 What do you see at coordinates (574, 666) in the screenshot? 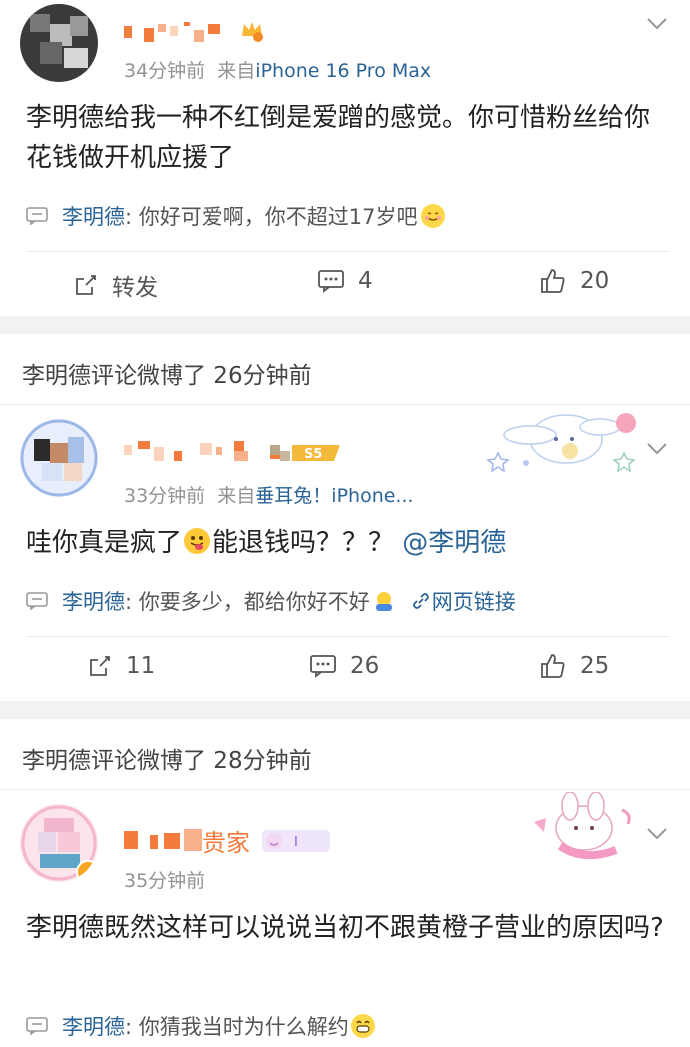
I see `like-button: 25` at bounding box center [574, 666].